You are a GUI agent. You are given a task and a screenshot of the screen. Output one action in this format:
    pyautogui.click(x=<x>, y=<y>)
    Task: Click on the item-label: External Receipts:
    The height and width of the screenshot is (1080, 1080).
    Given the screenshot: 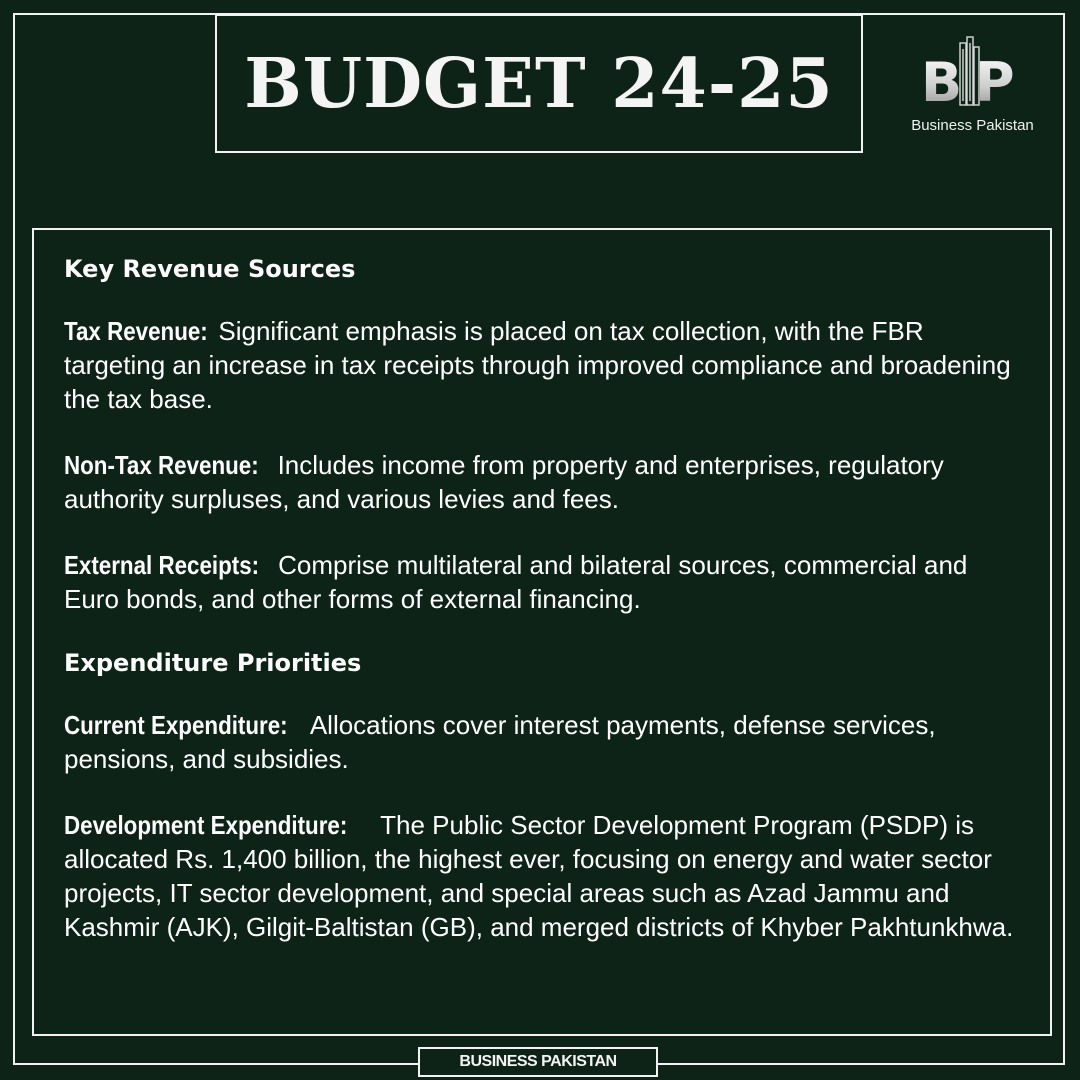 What is the action you would take?
    pyautogui.click(x=162, y=565)
    